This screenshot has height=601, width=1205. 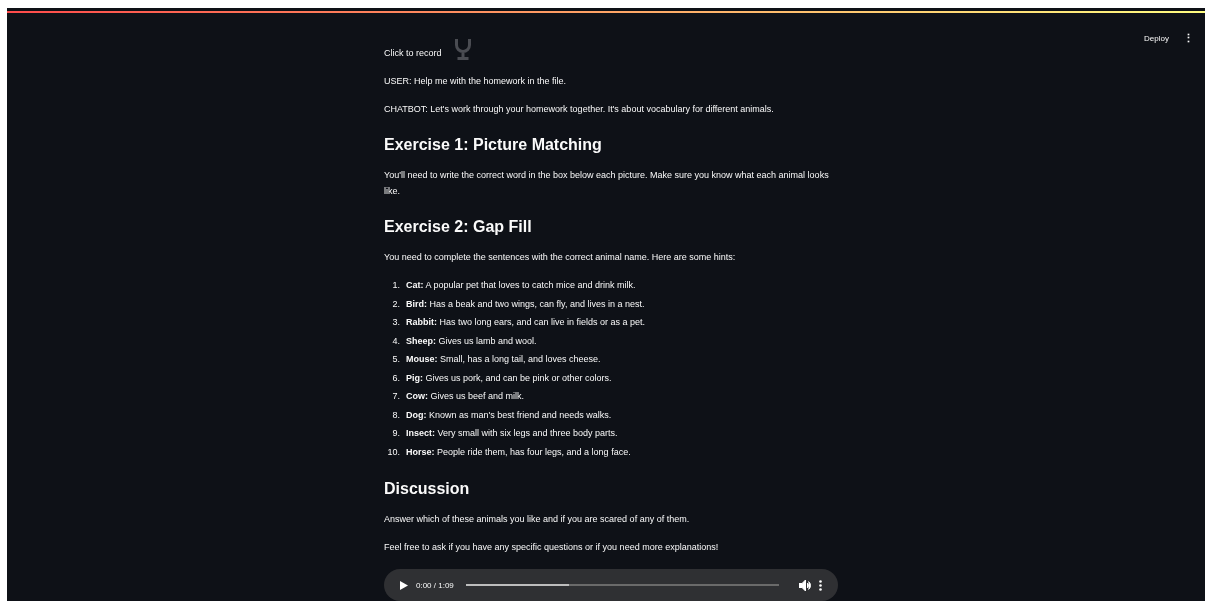 I want to click on section-heading: Exercise 1: Picture Matching, so click(x=493, y=145).